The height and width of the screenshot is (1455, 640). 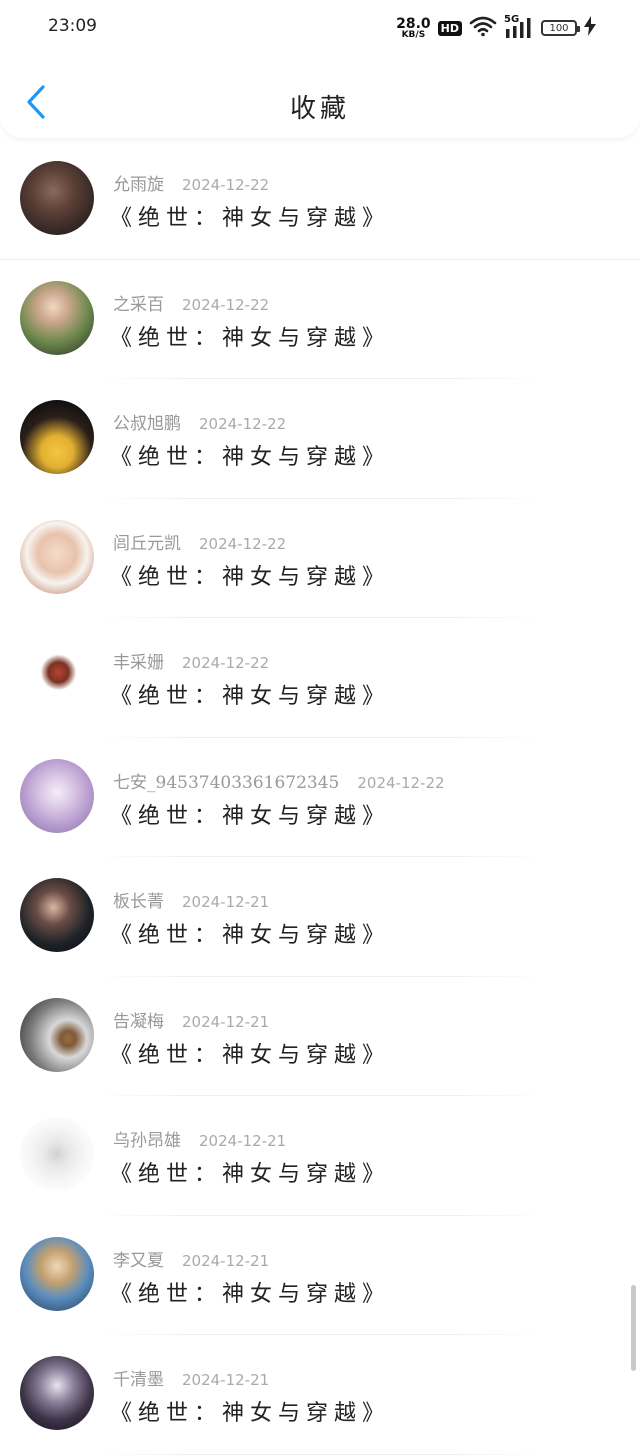 I want to click on wifi-icon, so click(x=483, y=28).